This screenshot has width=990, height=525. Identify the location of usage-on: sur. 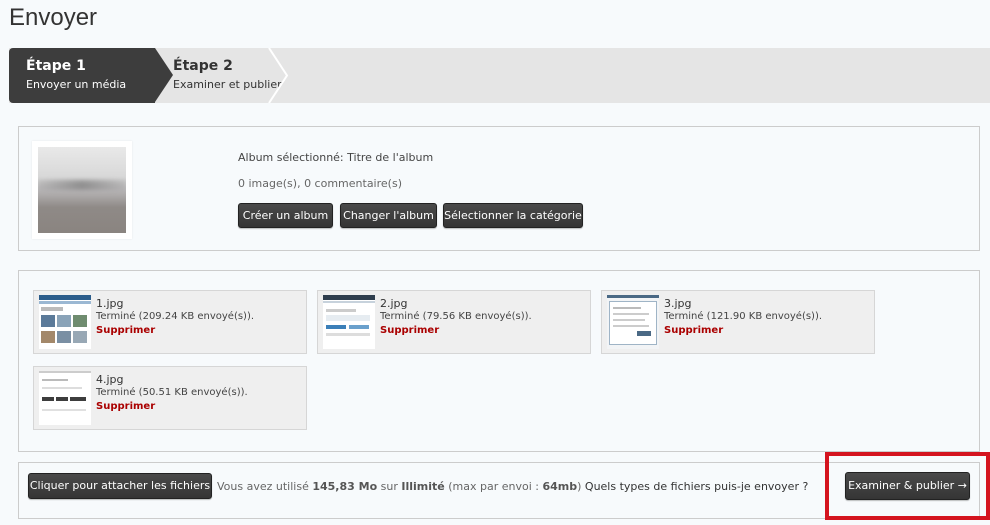
(389, 486).